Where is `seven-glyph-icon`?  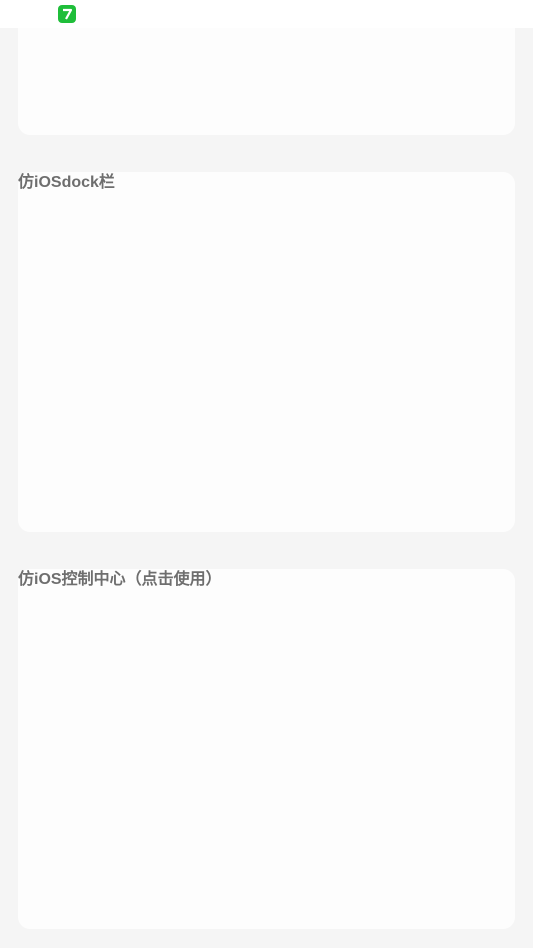 seven-glyph-icon is located at coordinates (68, 14).